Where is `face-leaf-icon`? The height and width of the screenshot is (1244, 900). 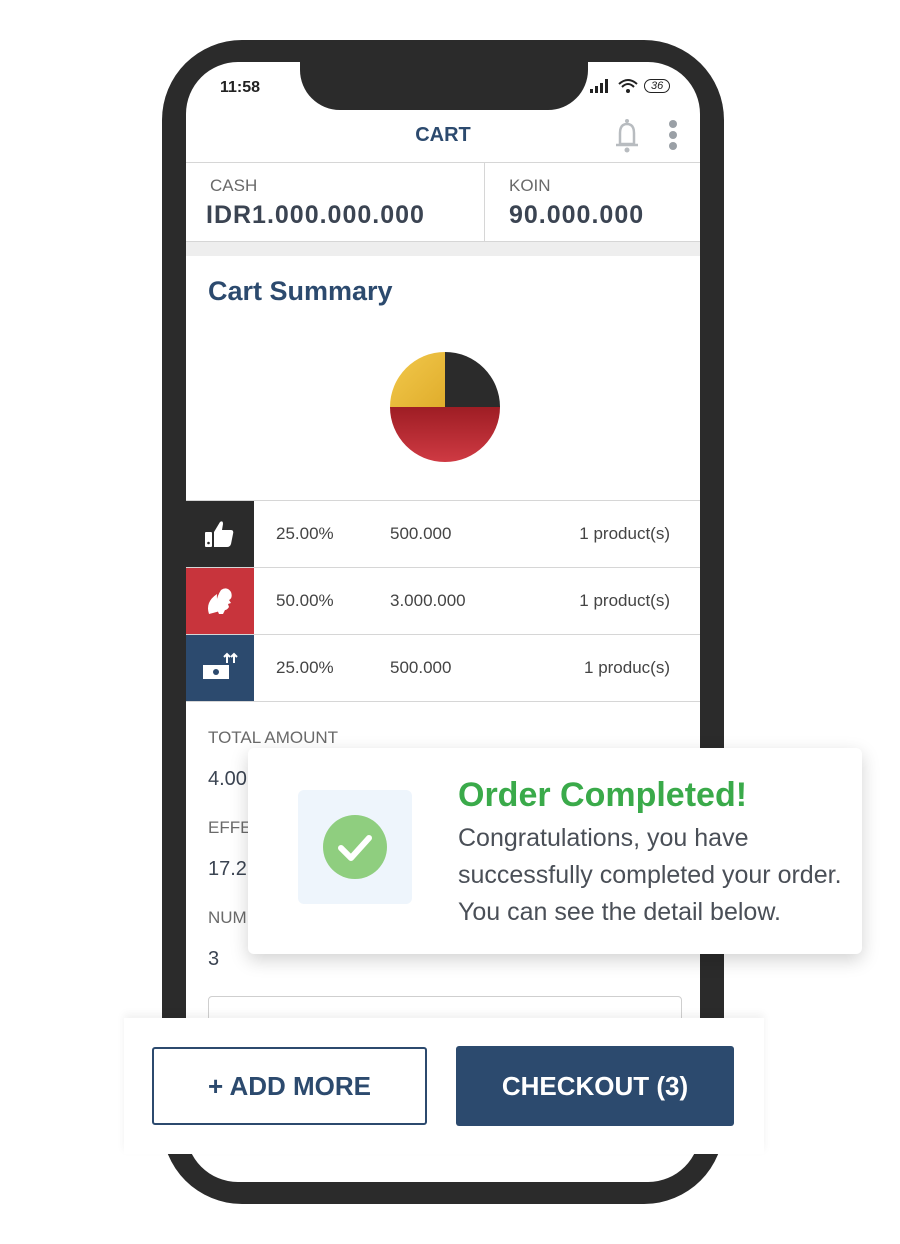 face-leaf-icon is located at coordinates (220, 601).